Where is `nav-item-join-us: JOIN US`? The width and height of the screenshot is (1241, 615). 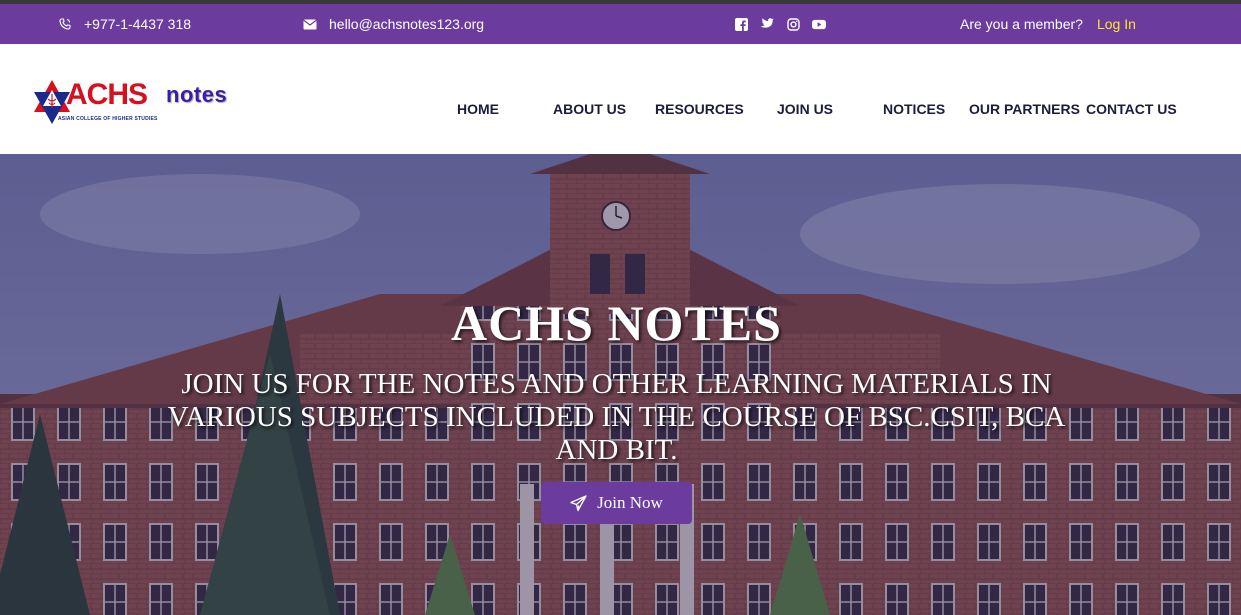 nav-item-join-us: JOIN US is located at coordinates (805, 109).